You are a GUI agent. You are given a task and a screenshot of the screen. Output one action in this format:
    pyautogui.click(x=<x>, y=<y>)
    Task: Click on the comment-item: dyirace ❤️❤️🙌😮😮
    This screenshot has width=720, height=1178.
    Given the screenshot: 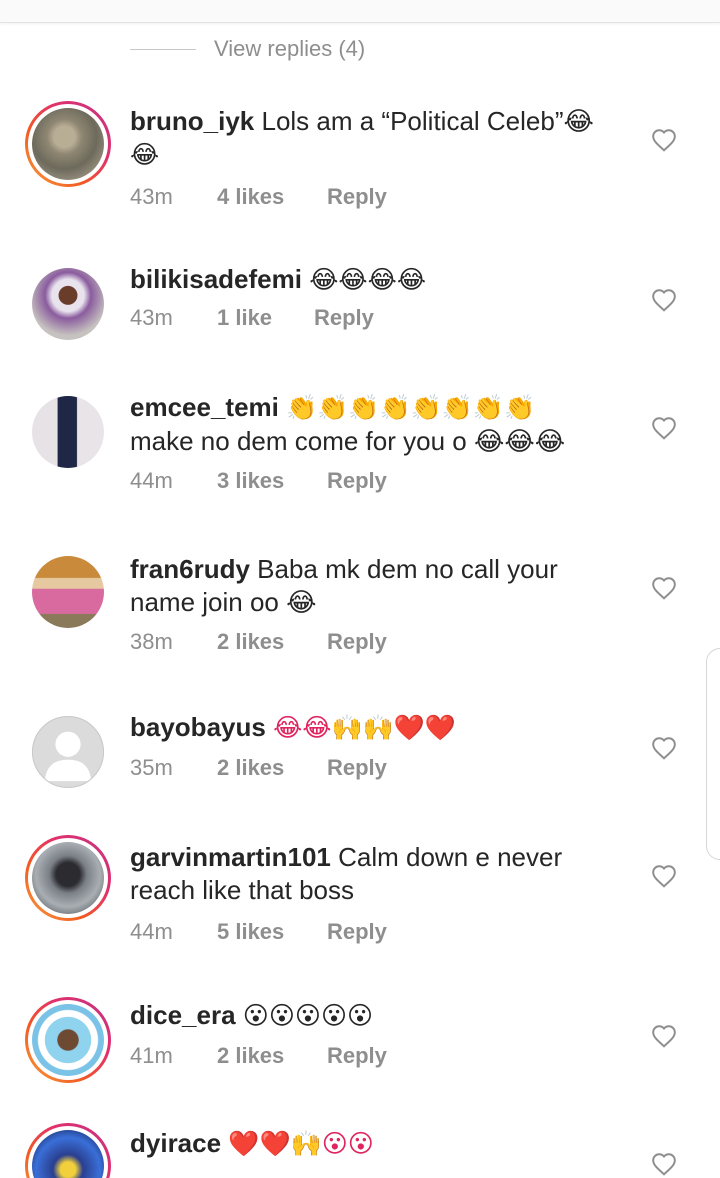 What is the action you would take?
    pyautogui.click(x=360, y=1150)
    